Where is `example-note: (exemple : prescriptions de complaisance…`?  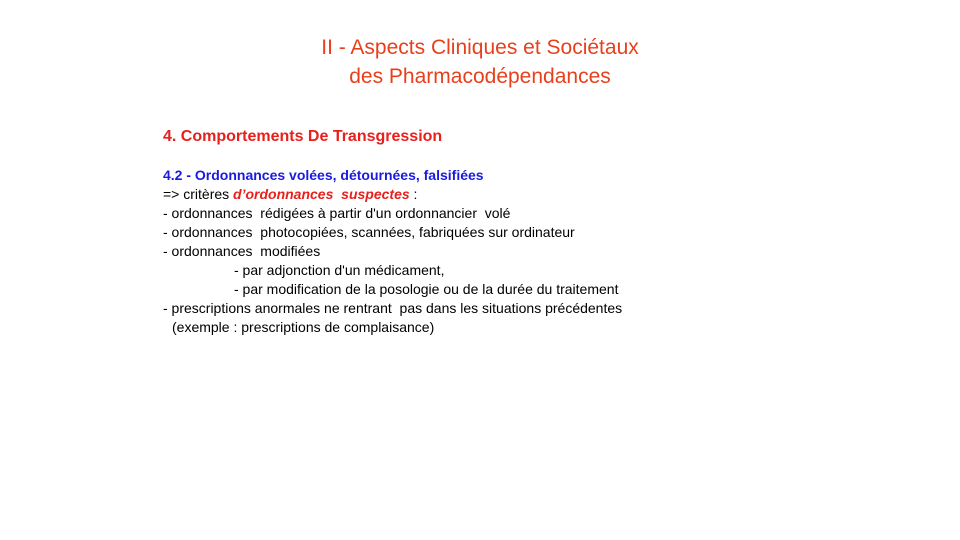
example-note: (exemple : prescriptions de complaisance… is located at coordinates (303, 327).